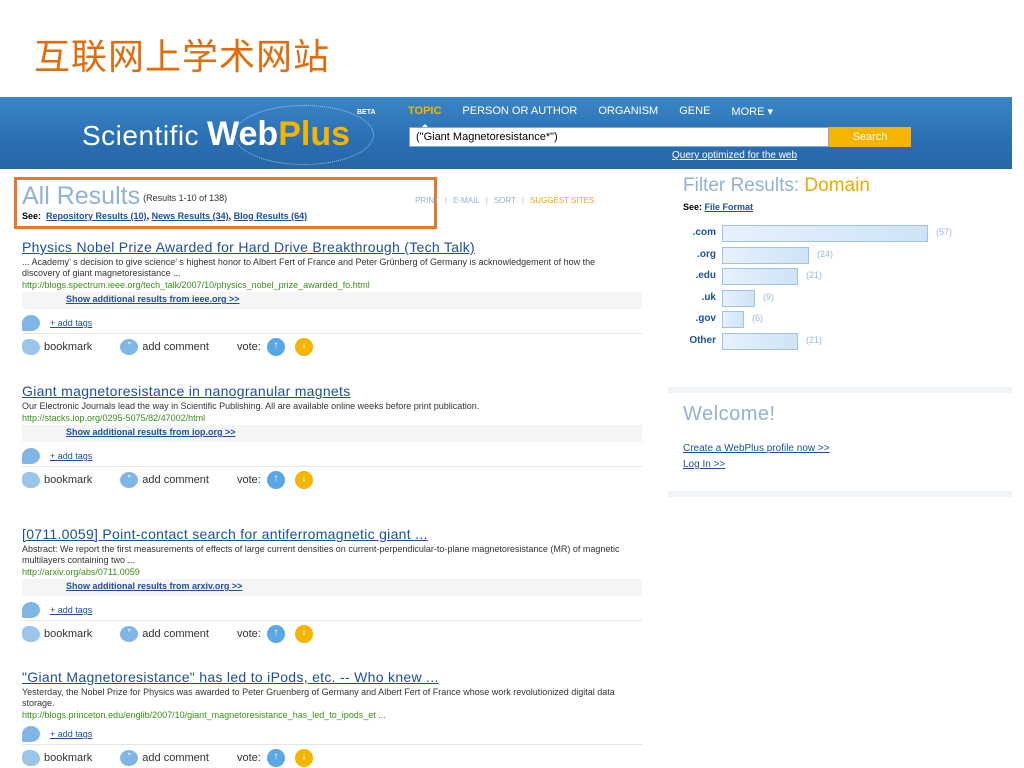  What do you see at coordinates (702, 340) in the screenshot?
I see `domain-label: Other` at bounding box center [702, 340].